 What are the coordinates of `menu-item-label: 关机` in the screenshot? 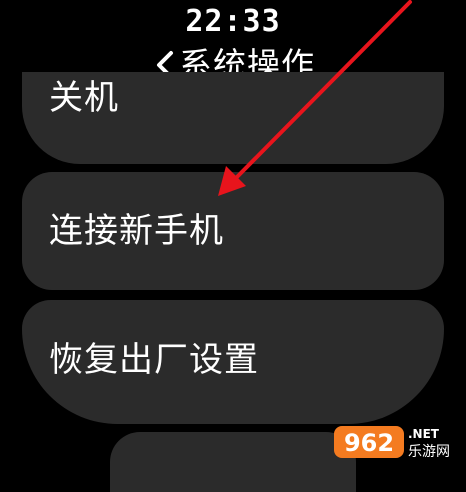 It's located at (84, 98).